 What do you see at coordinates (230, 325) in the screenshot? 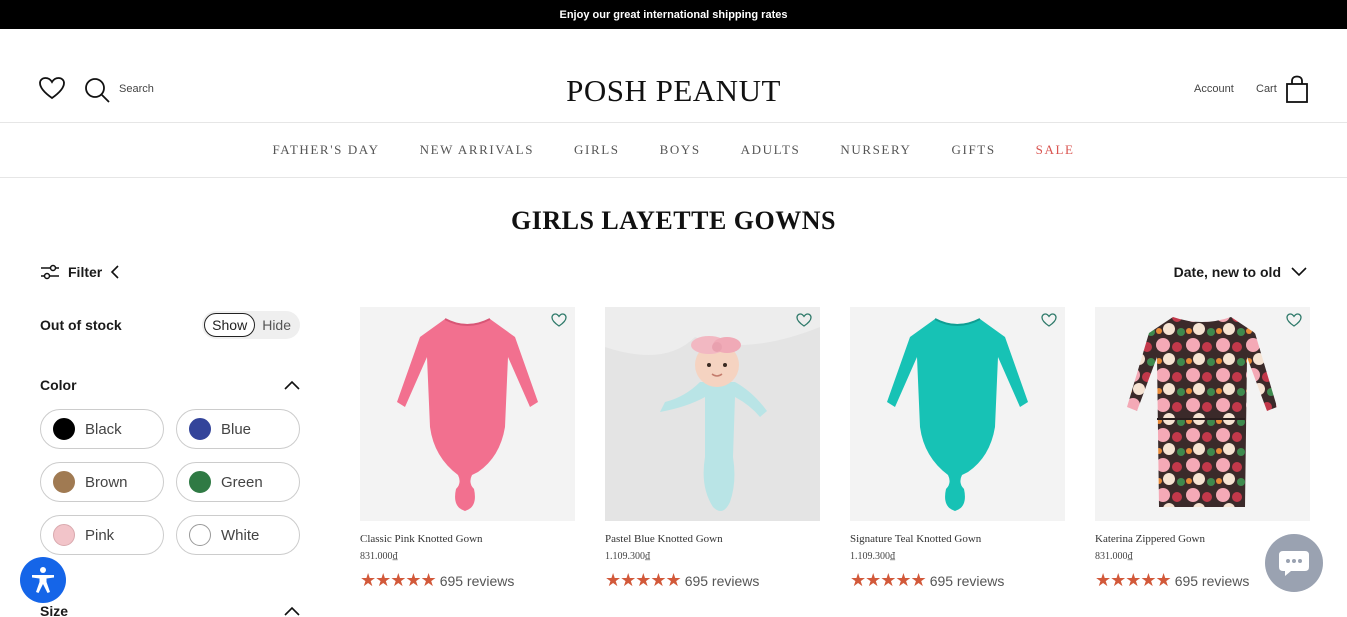
I see `toggle-show-option: Show` at bounding box center [230, 325].